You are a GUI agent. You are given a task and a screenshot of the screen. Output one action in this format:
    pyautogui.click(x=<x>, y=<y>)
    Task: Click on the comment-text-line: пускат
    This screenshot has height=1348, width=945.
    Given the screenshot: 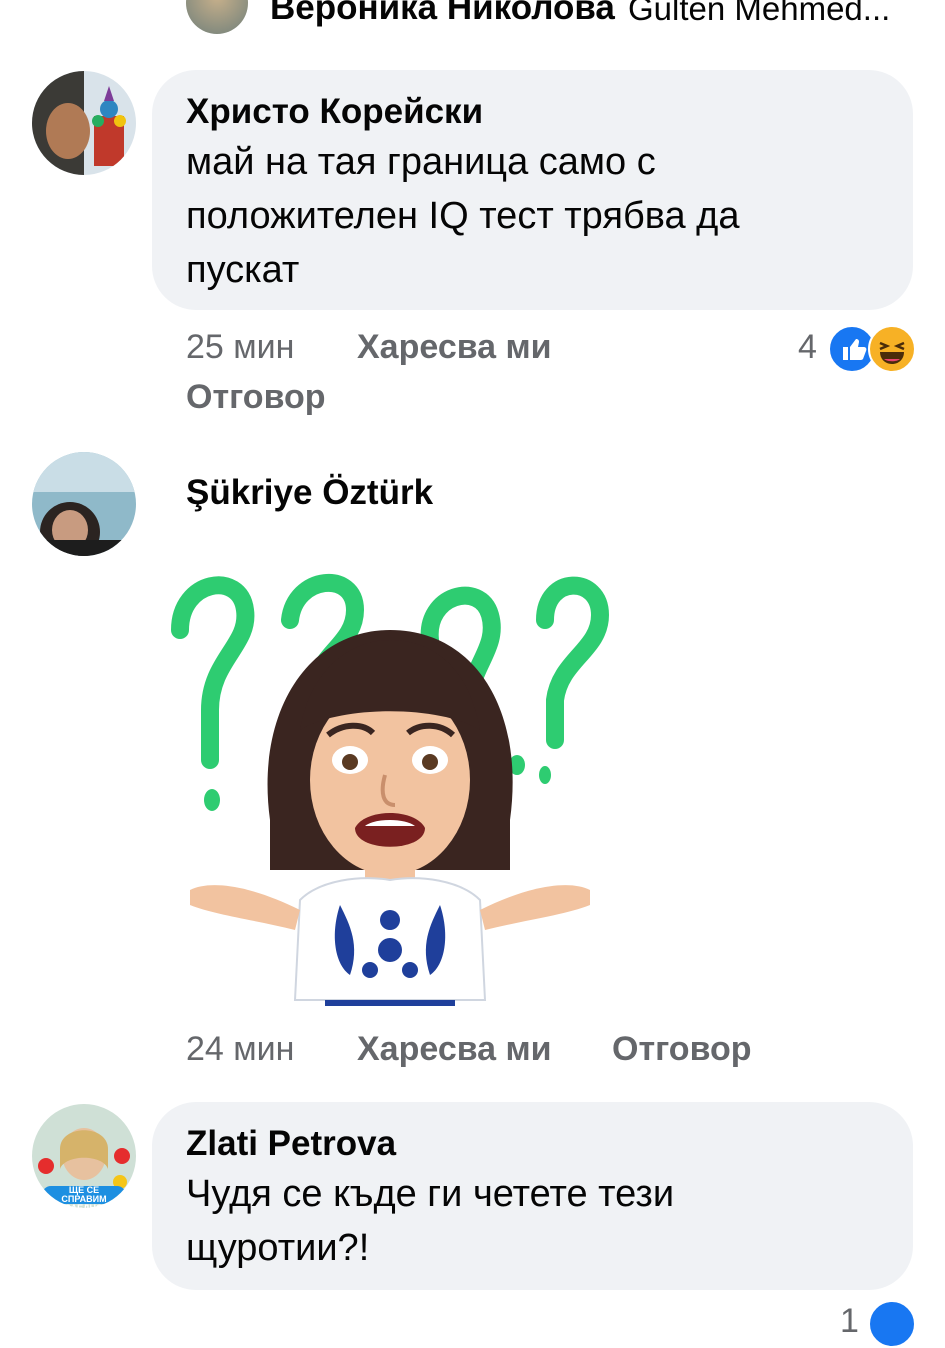 What is the action you would take?
    pyautogui.click(x=243, y=270)
    